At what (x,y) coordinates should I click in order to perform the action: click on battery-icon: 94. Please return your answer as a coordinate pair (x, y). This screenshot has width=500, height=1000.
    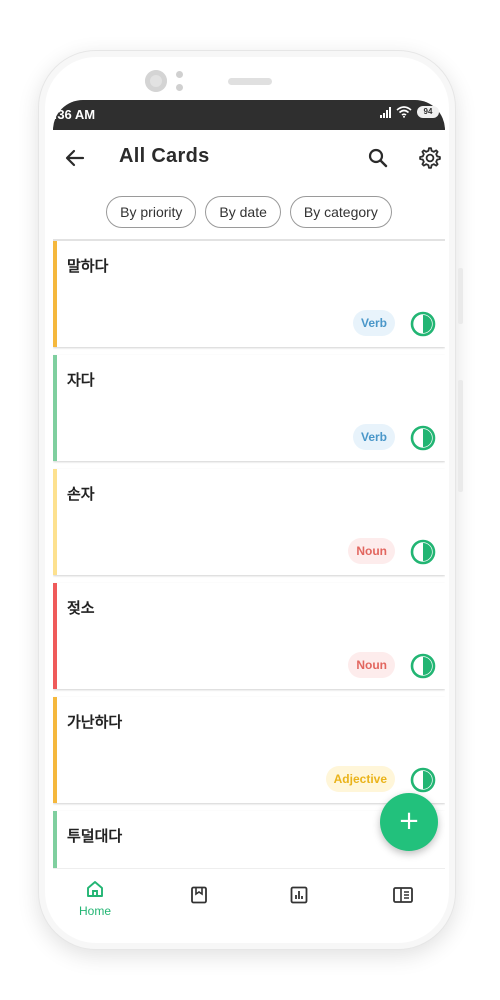
    Looking at the image, I should click on (428, 112).